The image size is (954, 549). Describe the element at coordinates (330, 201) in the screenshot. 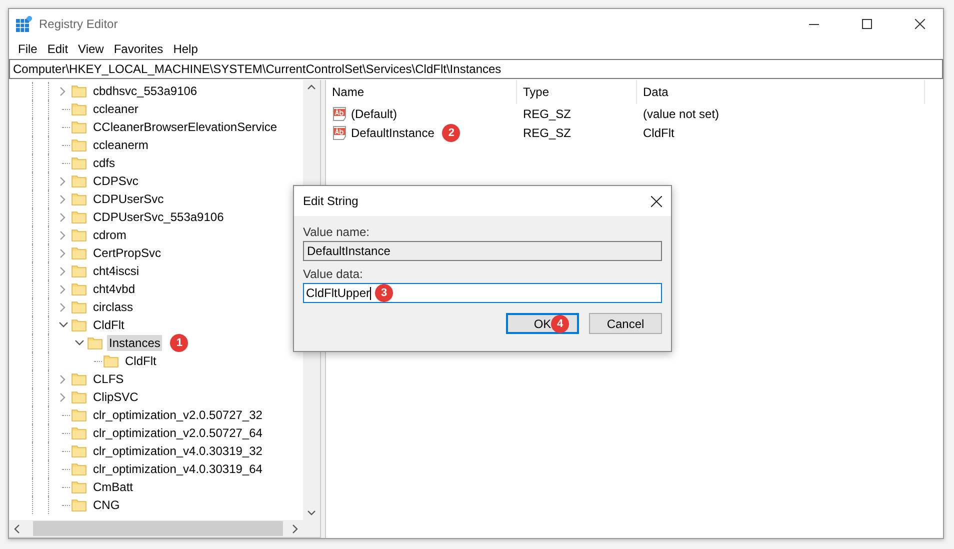

I see `dialog-title: Edit String` at that location.